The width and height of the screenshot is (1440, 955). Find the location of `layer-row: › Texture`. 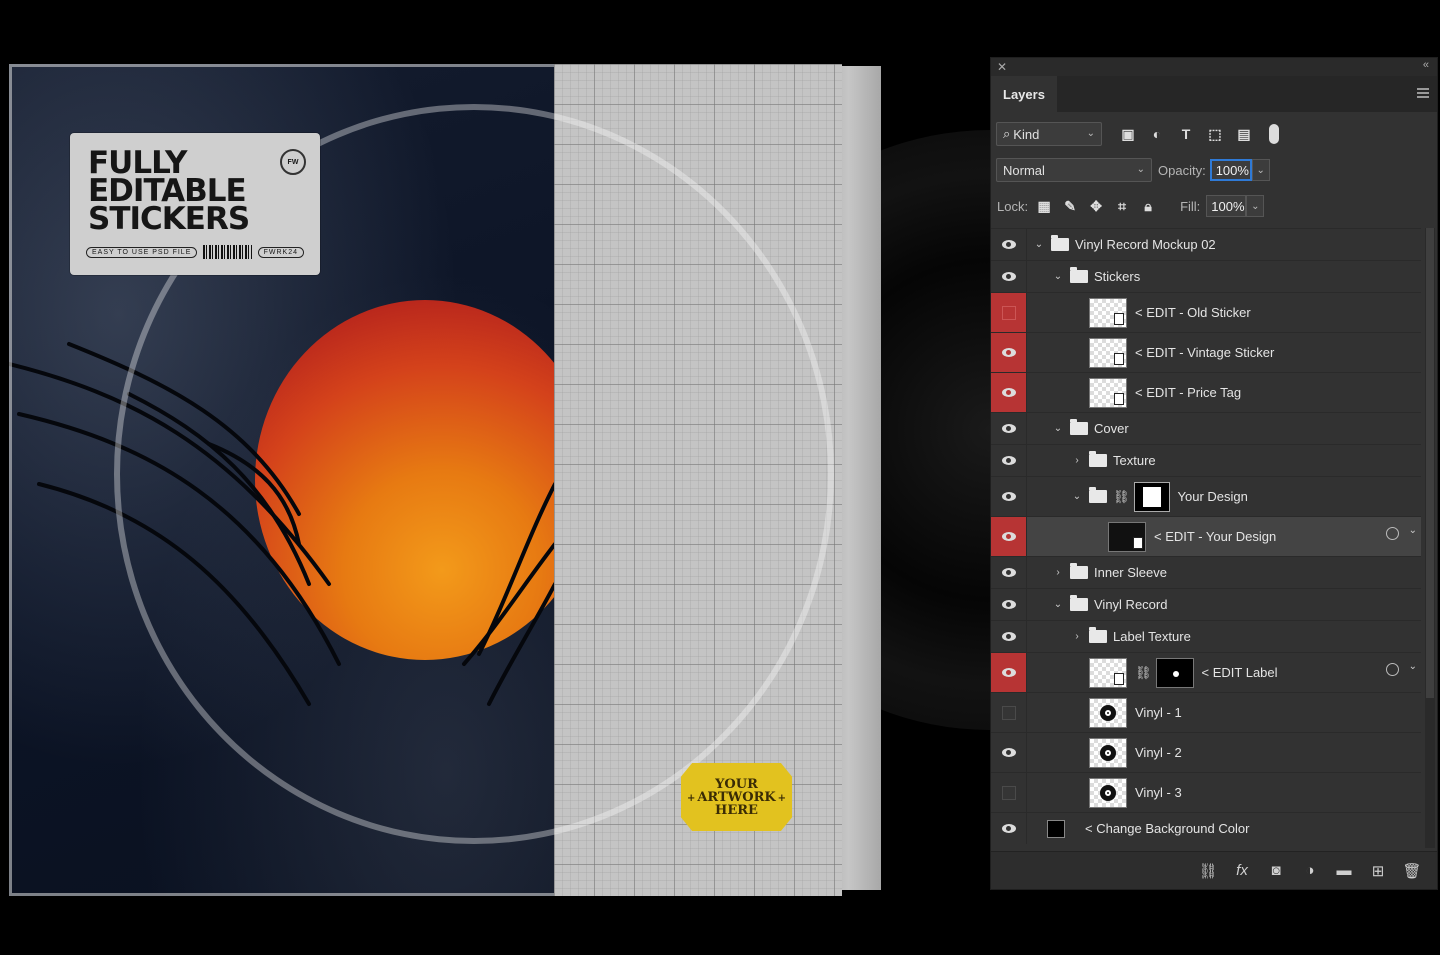

layer-row: › Texture is located at coordinates (1206, 460).